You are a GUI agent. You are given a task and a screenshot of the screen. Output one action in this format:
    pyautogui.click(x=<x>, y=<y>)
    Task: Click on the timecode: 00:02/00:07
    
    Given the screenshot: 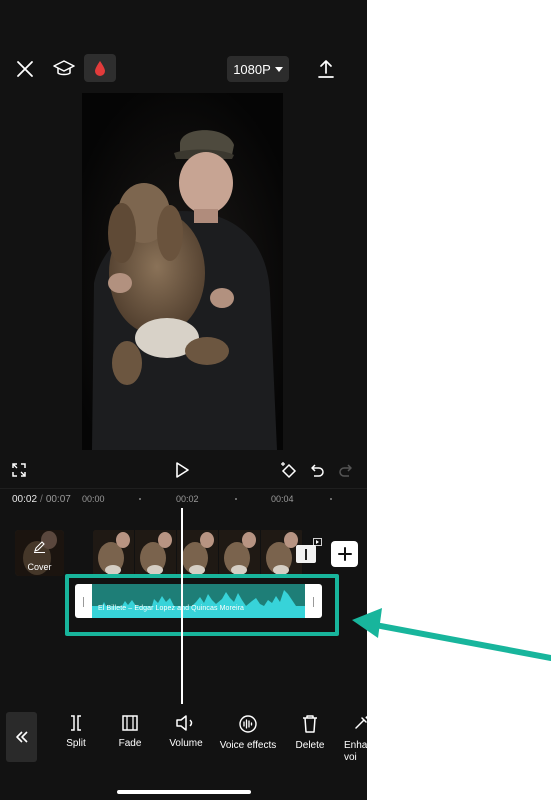 What is the action you would take?
    pyautogui.click(x=41, y=499)
    